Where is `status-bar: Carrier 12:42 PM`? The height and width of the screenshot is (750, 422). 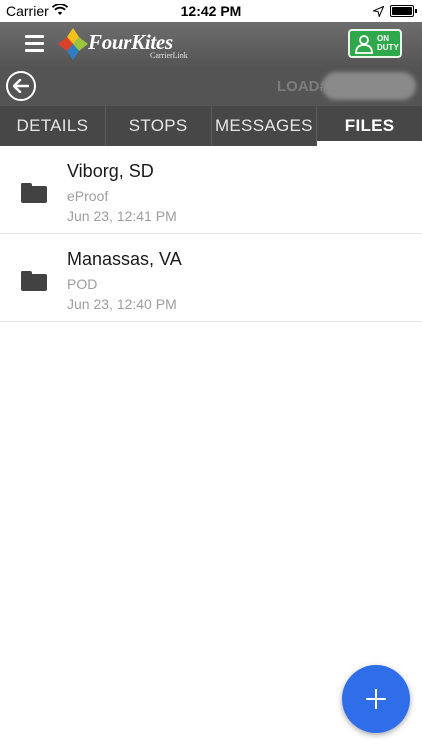 status-bar: Carrier 12:42 PM is located at coordinates (211, 11).